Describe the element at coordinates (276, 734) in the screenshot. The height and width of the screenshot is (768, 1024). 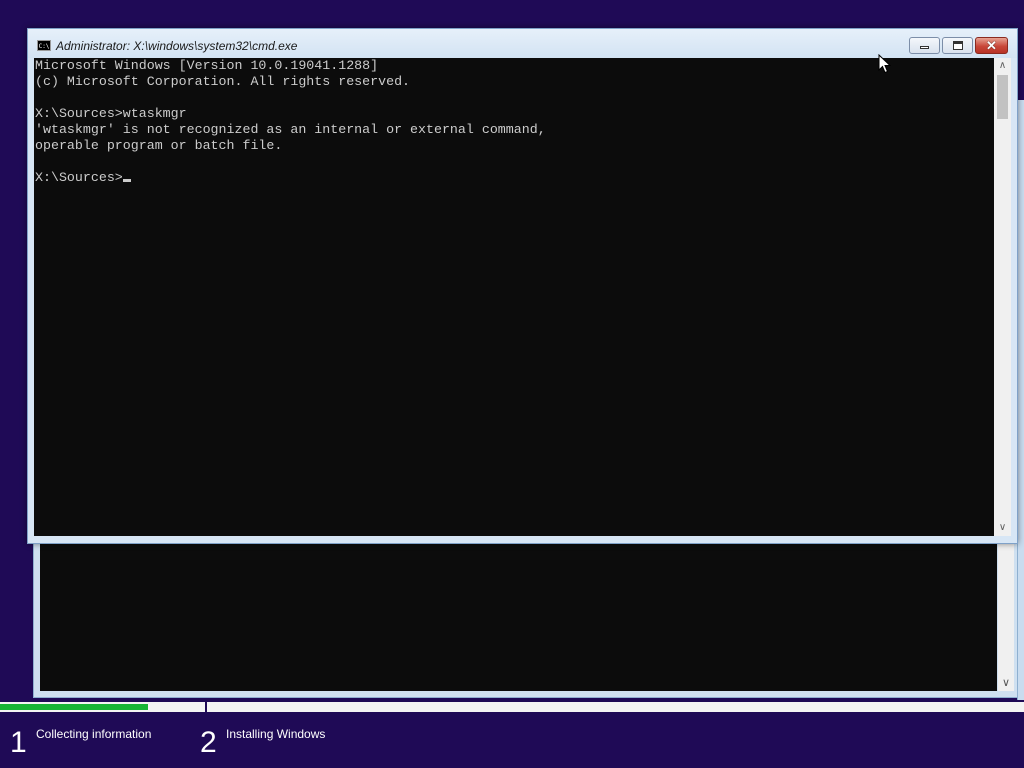
I see `step-label: Installing Windows` at that location.